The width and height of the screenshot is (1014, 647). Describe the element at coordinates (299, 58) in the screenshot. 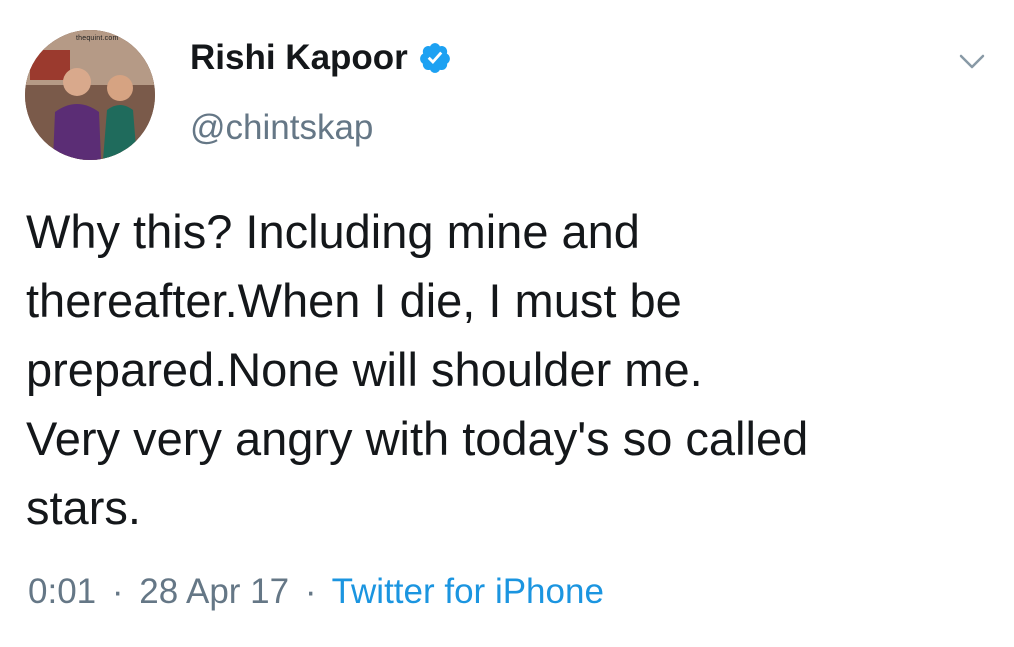

I see `author-name: Rishi Kapoor` at that location.